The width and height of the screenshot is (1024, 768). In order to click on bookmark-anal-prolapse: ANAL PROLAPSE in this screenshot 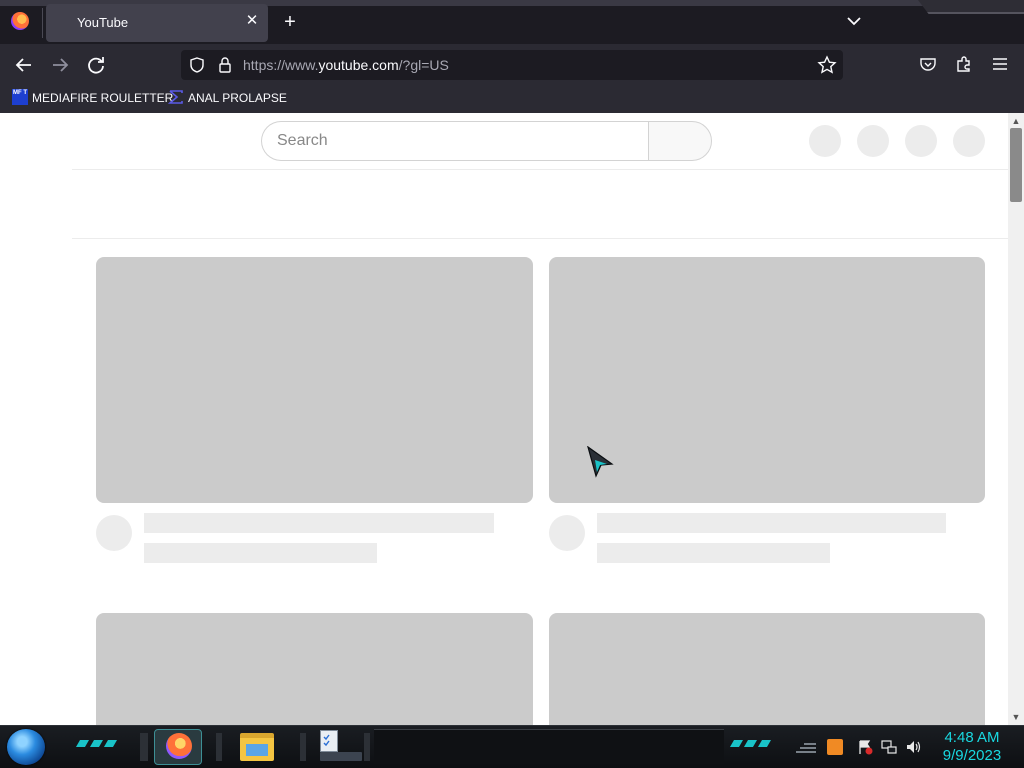, I will do `click(237, 98)`.